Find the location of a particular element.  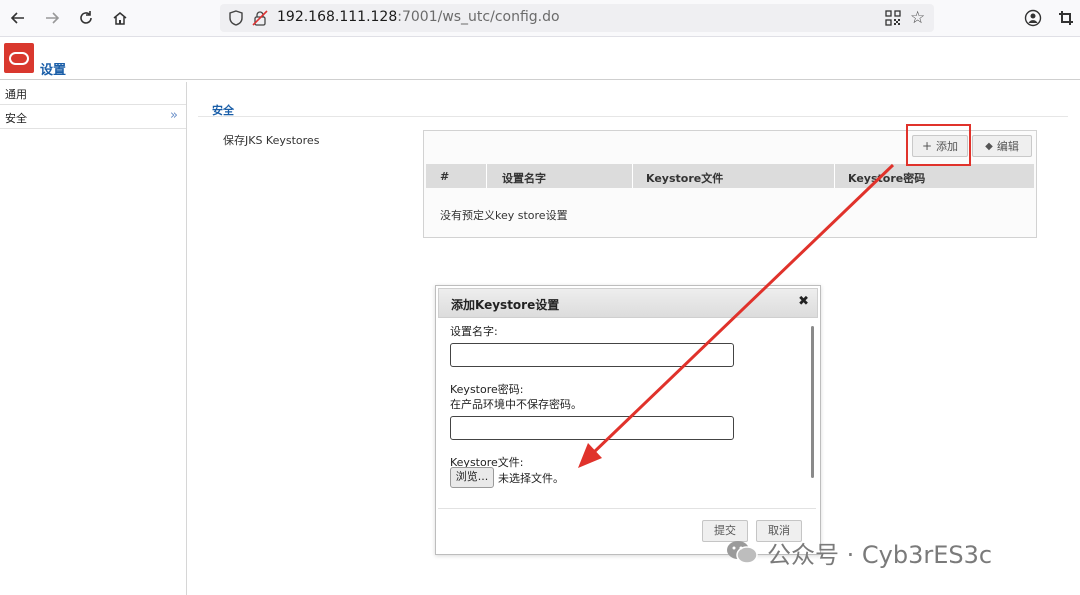

browser-toolbar: 192.168.111.128:7001/ws_utc/config.do ☆ is located at coordinates (540, 18).